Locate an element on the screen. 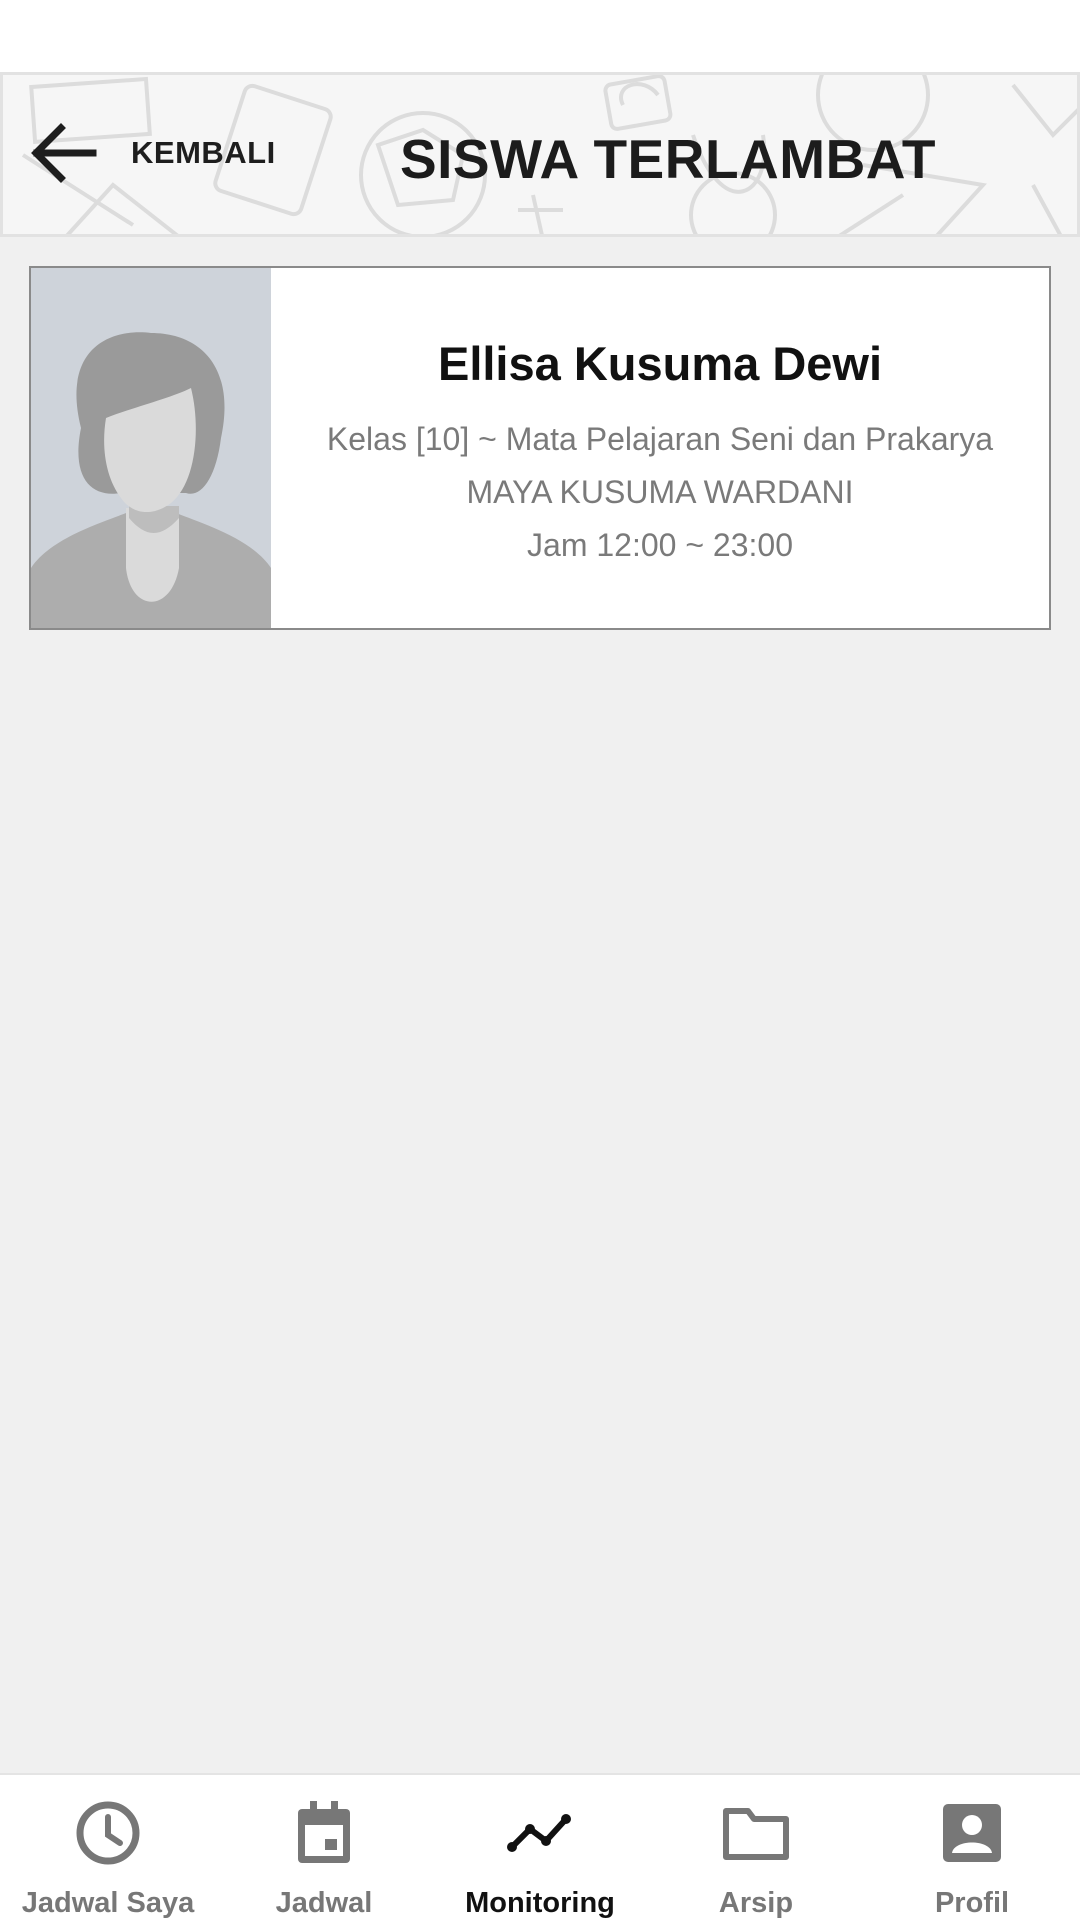 The image size is (1080, 1920). status-bar-area is located at coordinates (540, 36).